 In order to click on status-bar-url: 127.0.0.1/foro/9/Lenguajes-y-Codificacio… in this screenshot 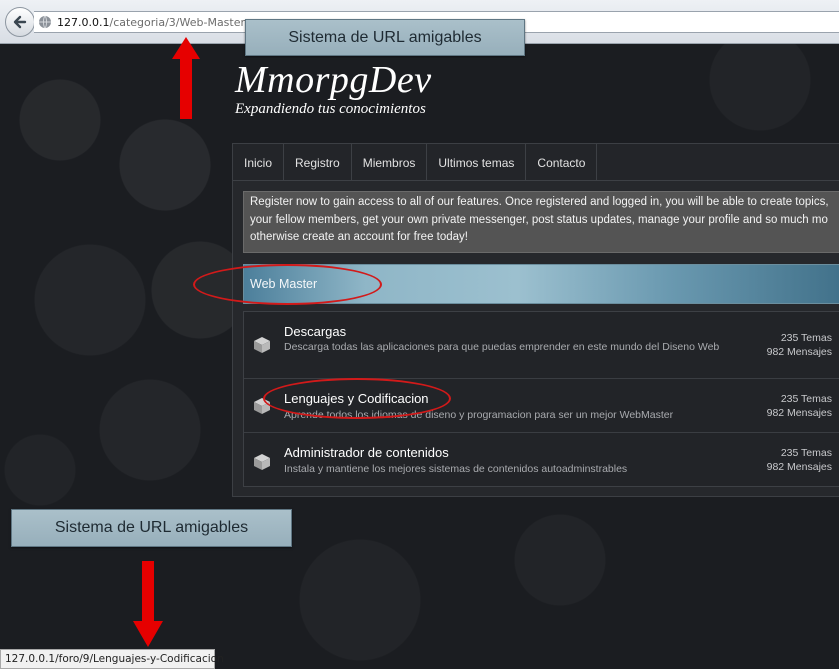, I will do `click(112, 659)`.